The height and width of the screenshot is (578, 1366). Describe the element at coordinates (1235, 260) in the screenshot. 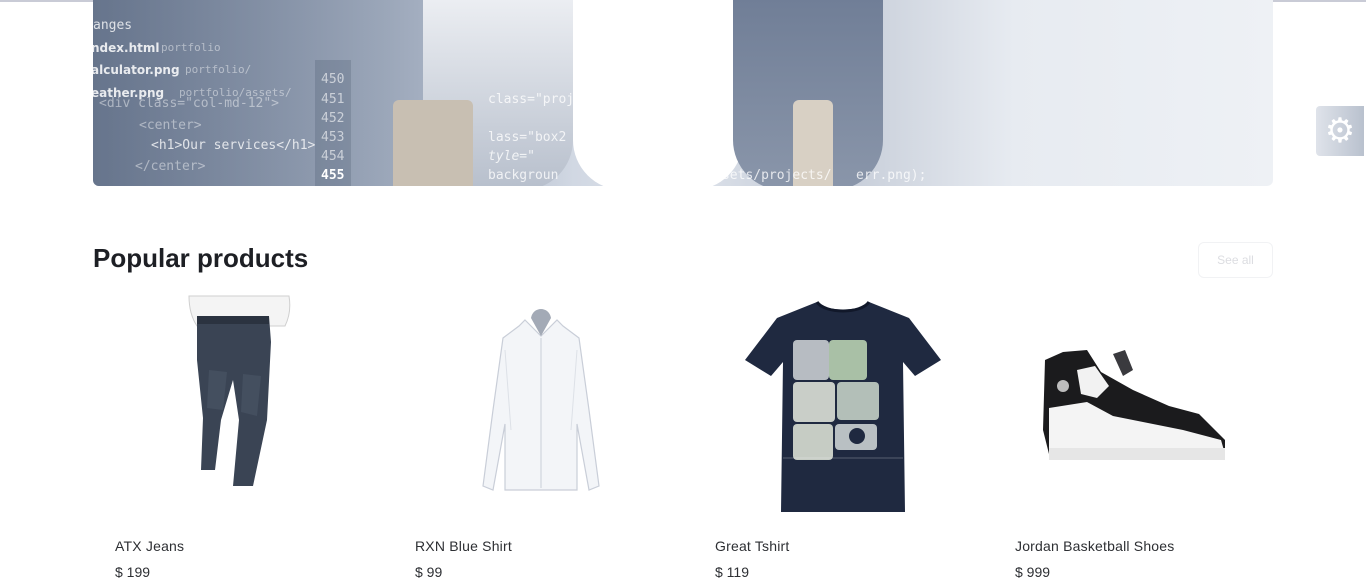

I see `see-all-button: See all` at that location.